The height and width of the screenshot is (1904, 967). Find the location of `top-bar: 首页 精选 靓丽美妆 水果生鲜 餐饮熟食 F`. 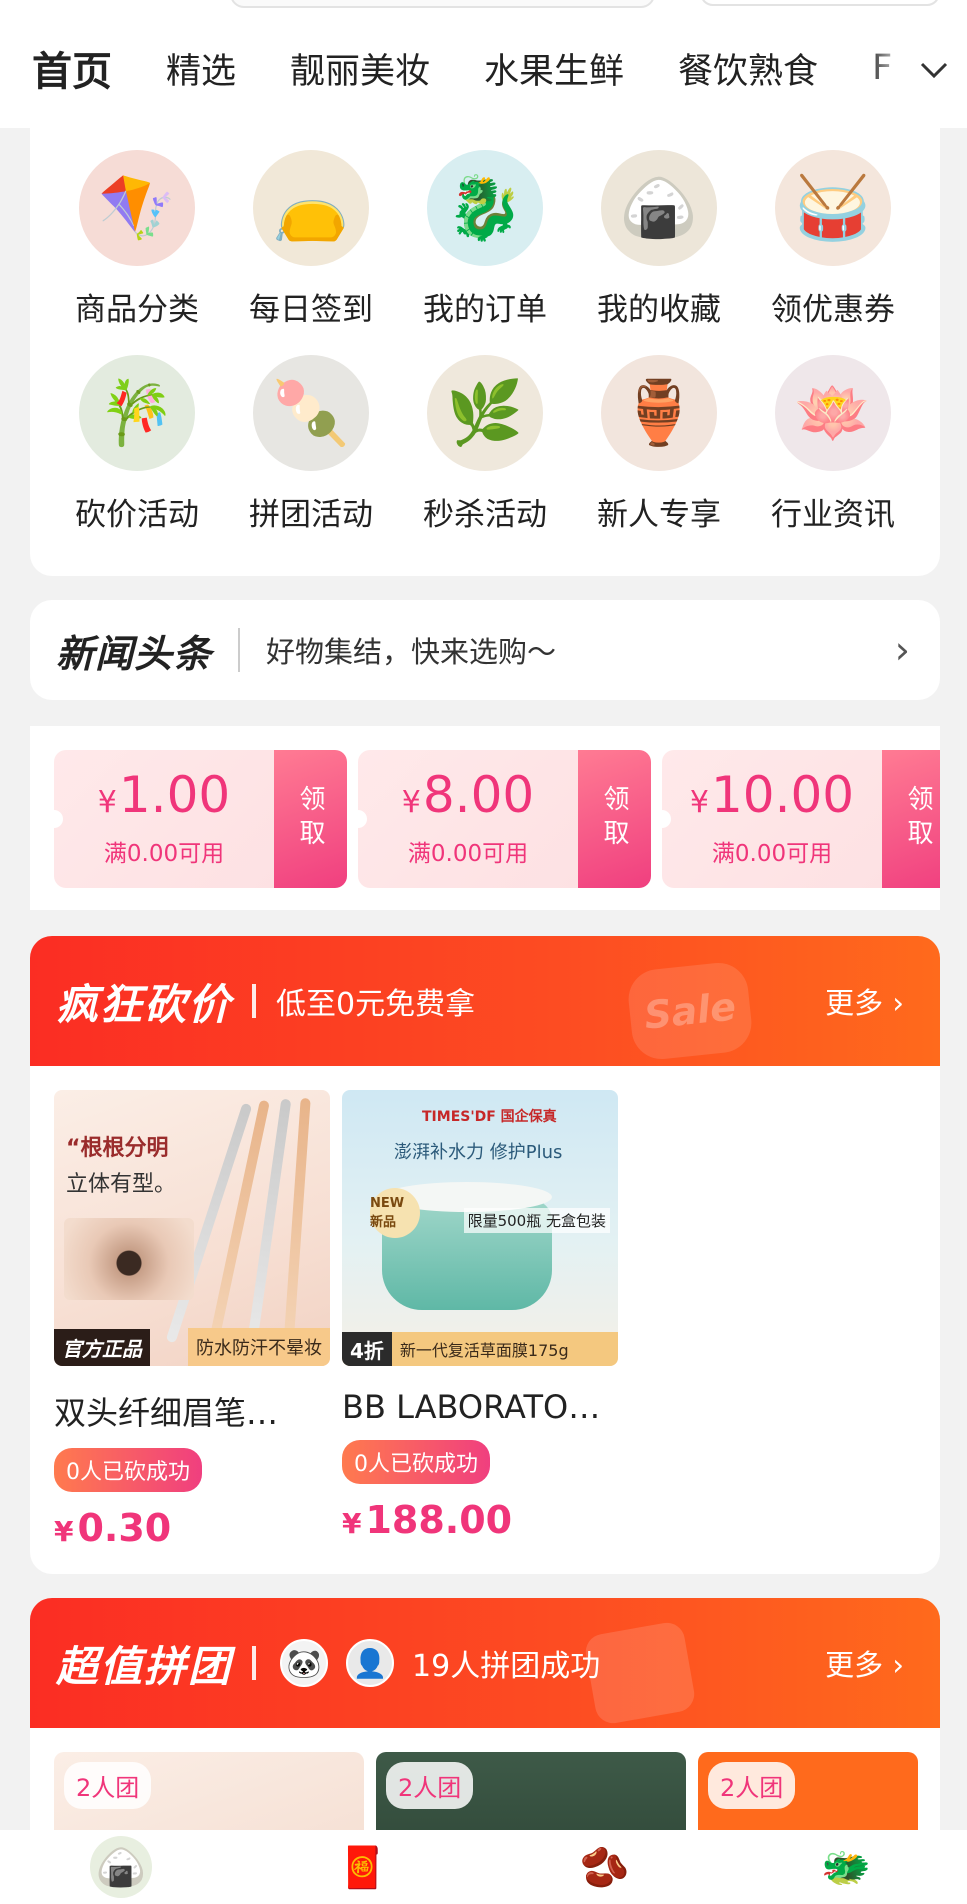

top-bar: 首页 精选 靓丽美妆 水果生鲜 餐饮熟食 F is located at coordinates (483, 64).